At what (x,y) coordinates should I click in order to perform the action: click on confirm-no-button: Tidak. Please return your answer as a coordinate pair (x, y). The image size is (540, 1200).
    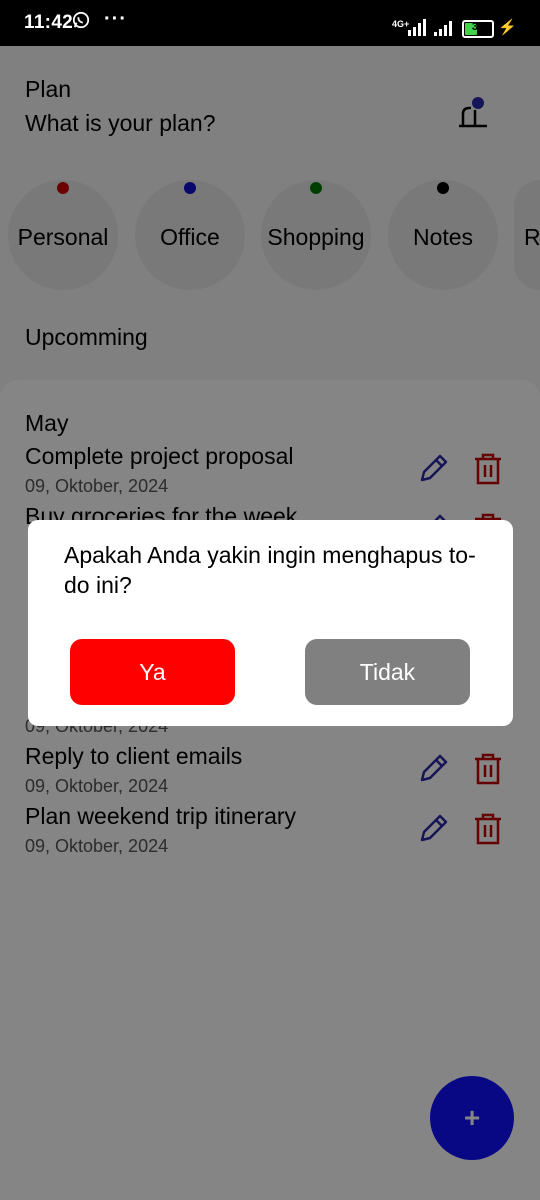
    Looking at the image, I should click on (387, 672).